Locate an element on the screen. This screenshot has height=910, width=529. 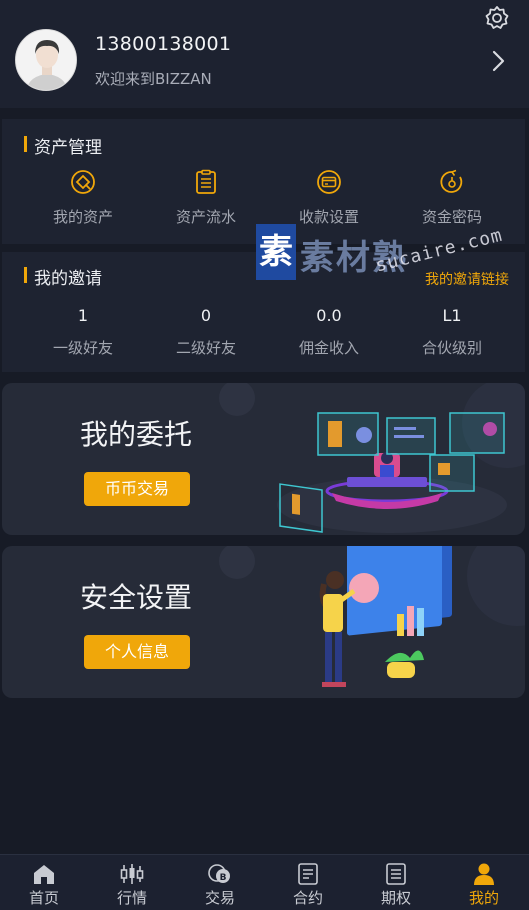
first-level-friends: 1 一级好友 is located at coordinates (83, 332).